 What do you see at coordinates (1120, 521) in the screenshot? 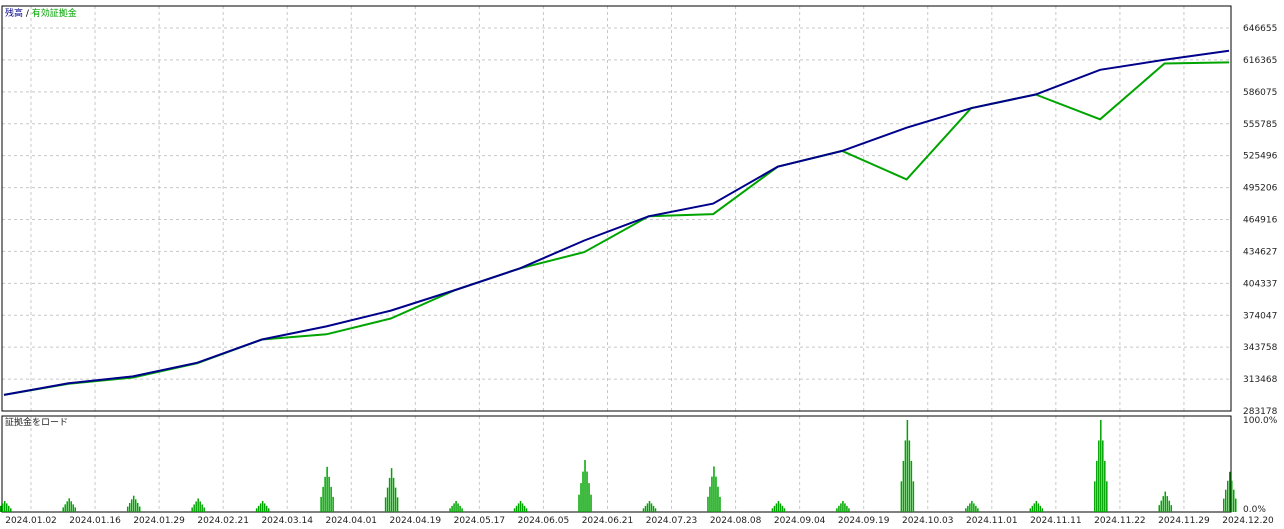
I see `x-tick-label: 2024.11.22` at bounding box center [1120, 521].